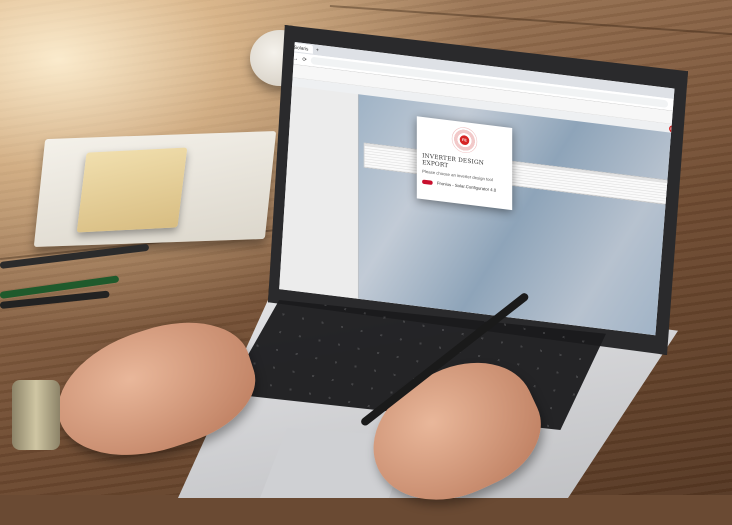 This screenshot has width=732, height=525. What do you see at coordinates (36, 415) in the screenshot?
I see `wristwatch` at bounding box center [36, 415].